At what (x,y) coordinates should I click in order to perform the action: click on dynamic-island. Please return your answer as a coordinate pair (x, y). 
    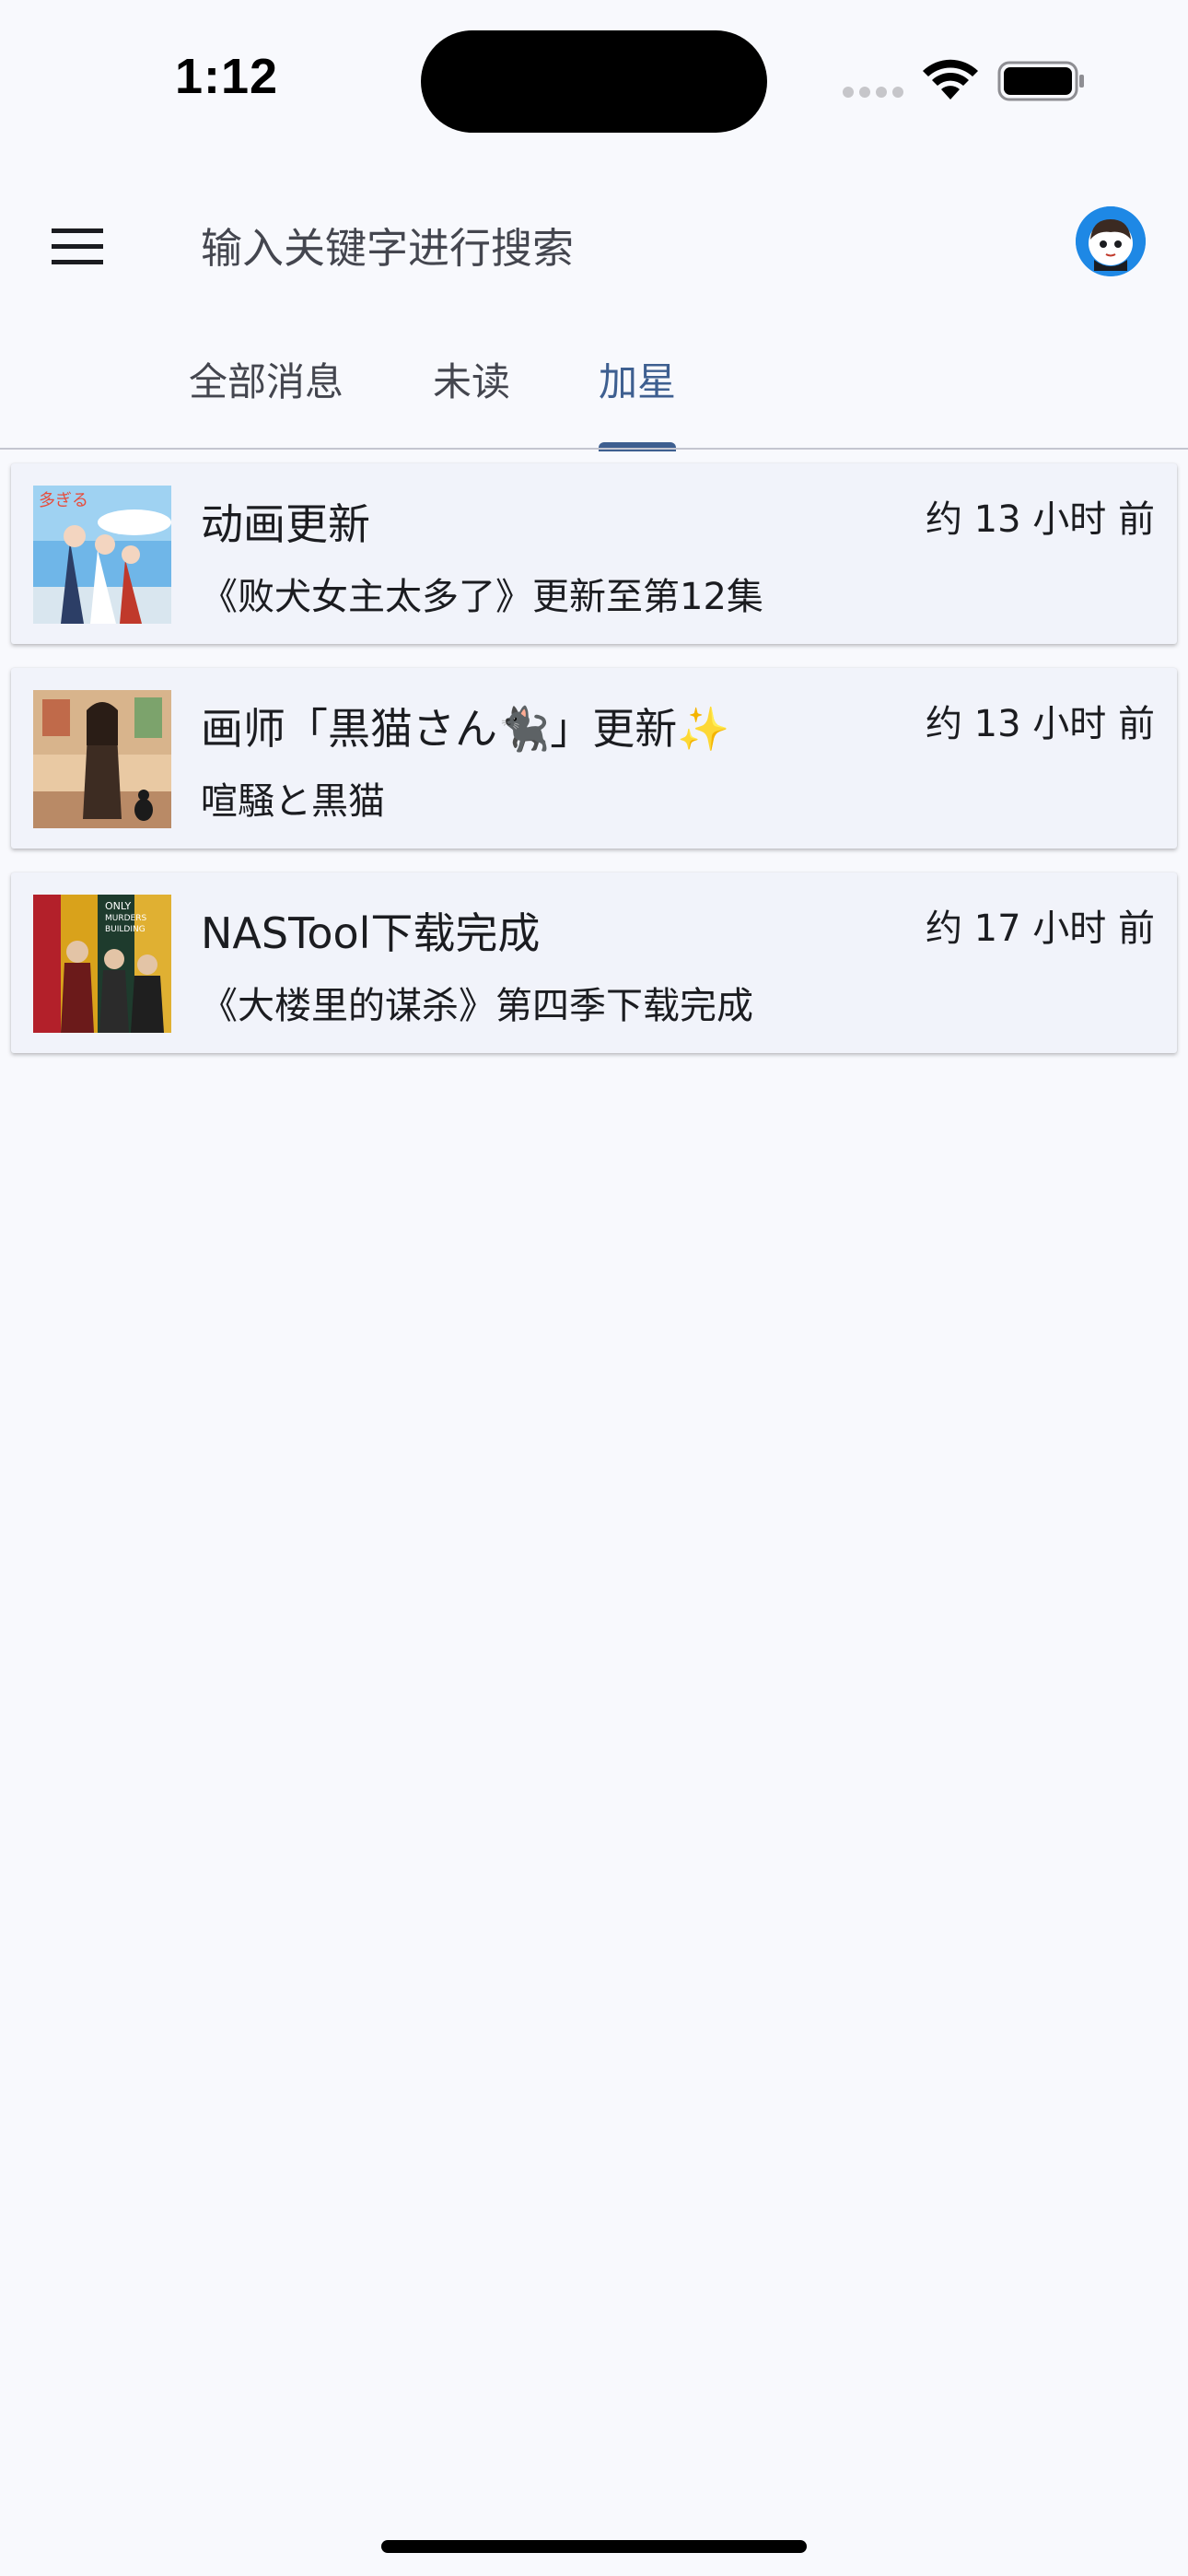
    Looking at the image, I should click on (594, 81).